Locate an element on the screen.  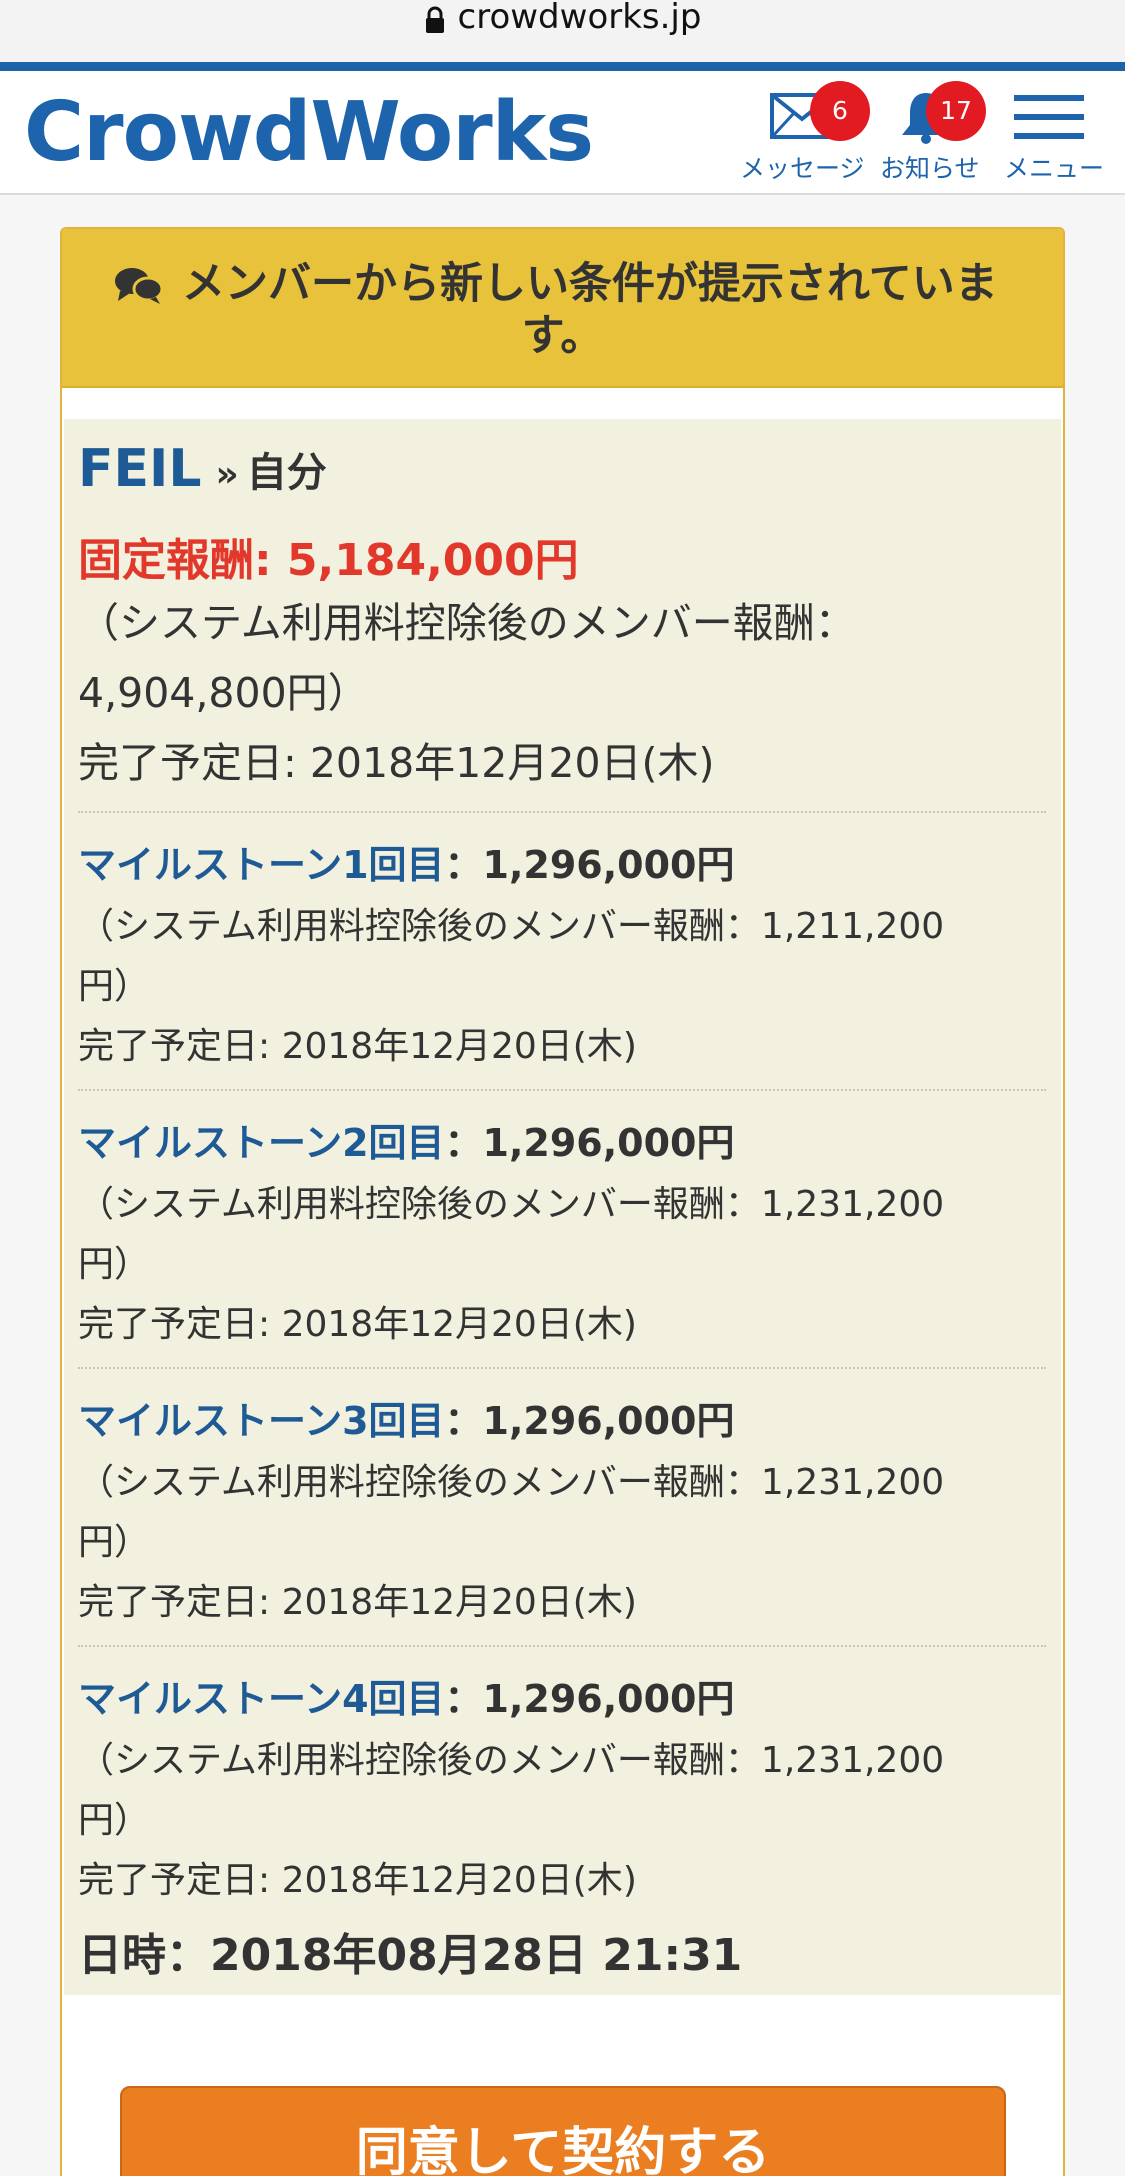
site-header: CrowdWorks 6 メッセージ 17 お知らせ メニュー is located at coordinates (562, 133).